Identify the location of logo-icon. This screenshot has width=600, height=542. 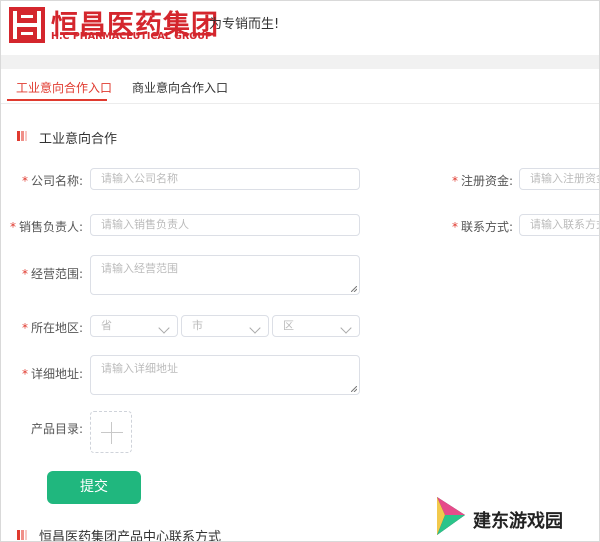
(27, 25).